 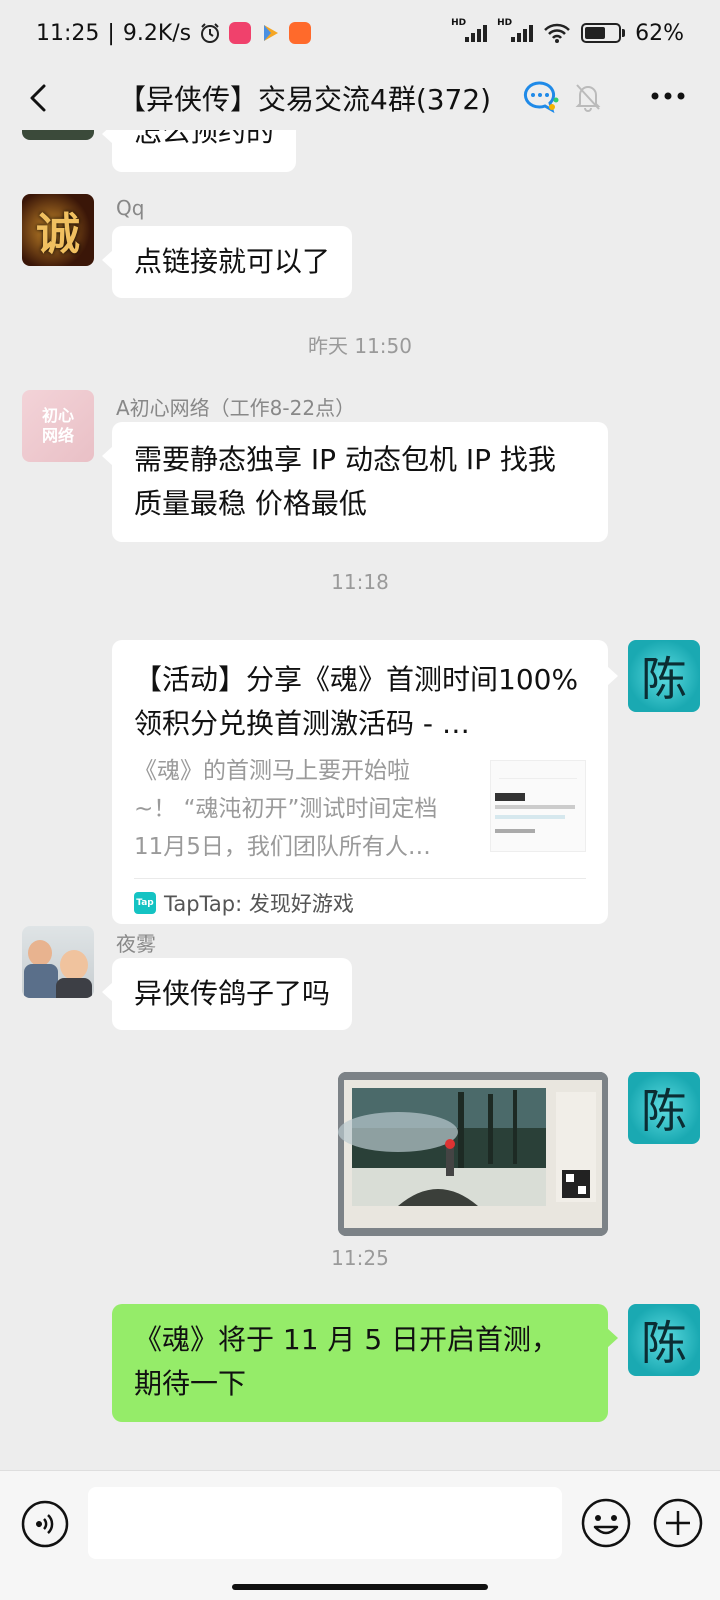 I want to click on message-text: 异侠传鸽子了吗, so click(x=232, y=993).